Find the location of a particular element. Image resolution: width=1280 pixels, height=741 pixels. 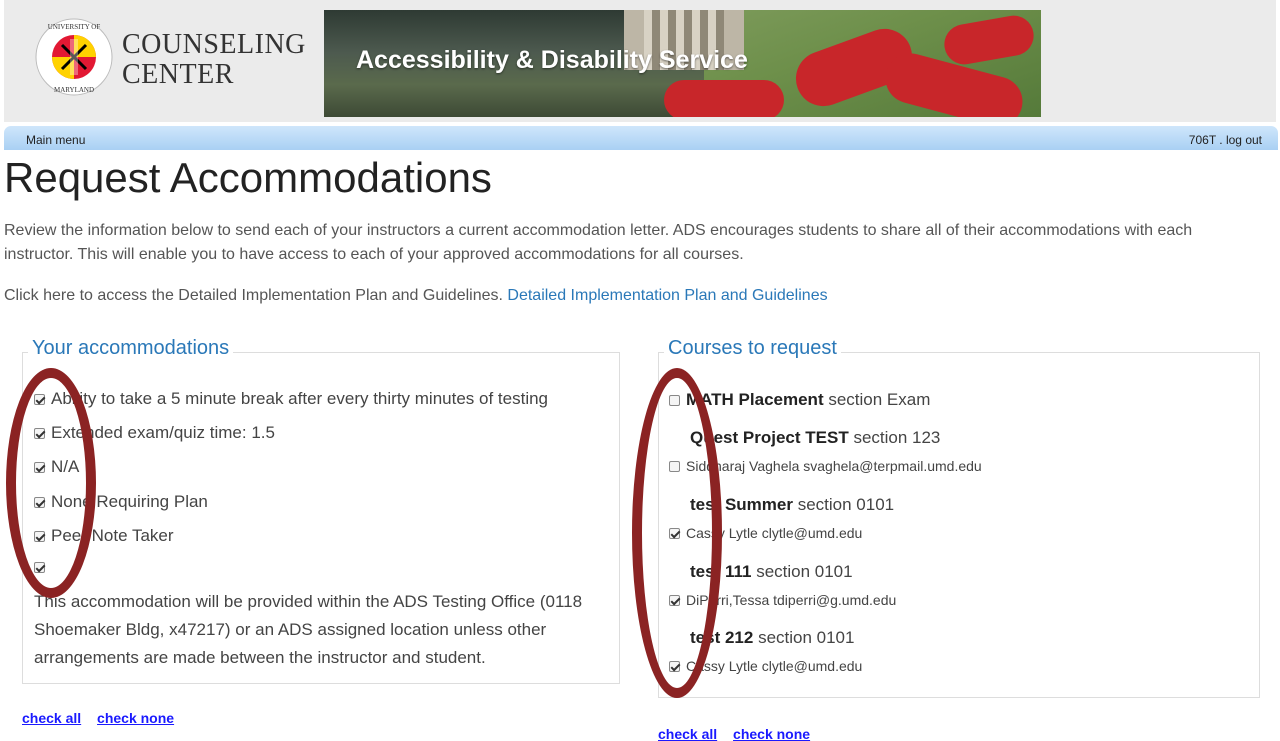

accommodations-check-links: check all check none is located at coordinates (104, 718).